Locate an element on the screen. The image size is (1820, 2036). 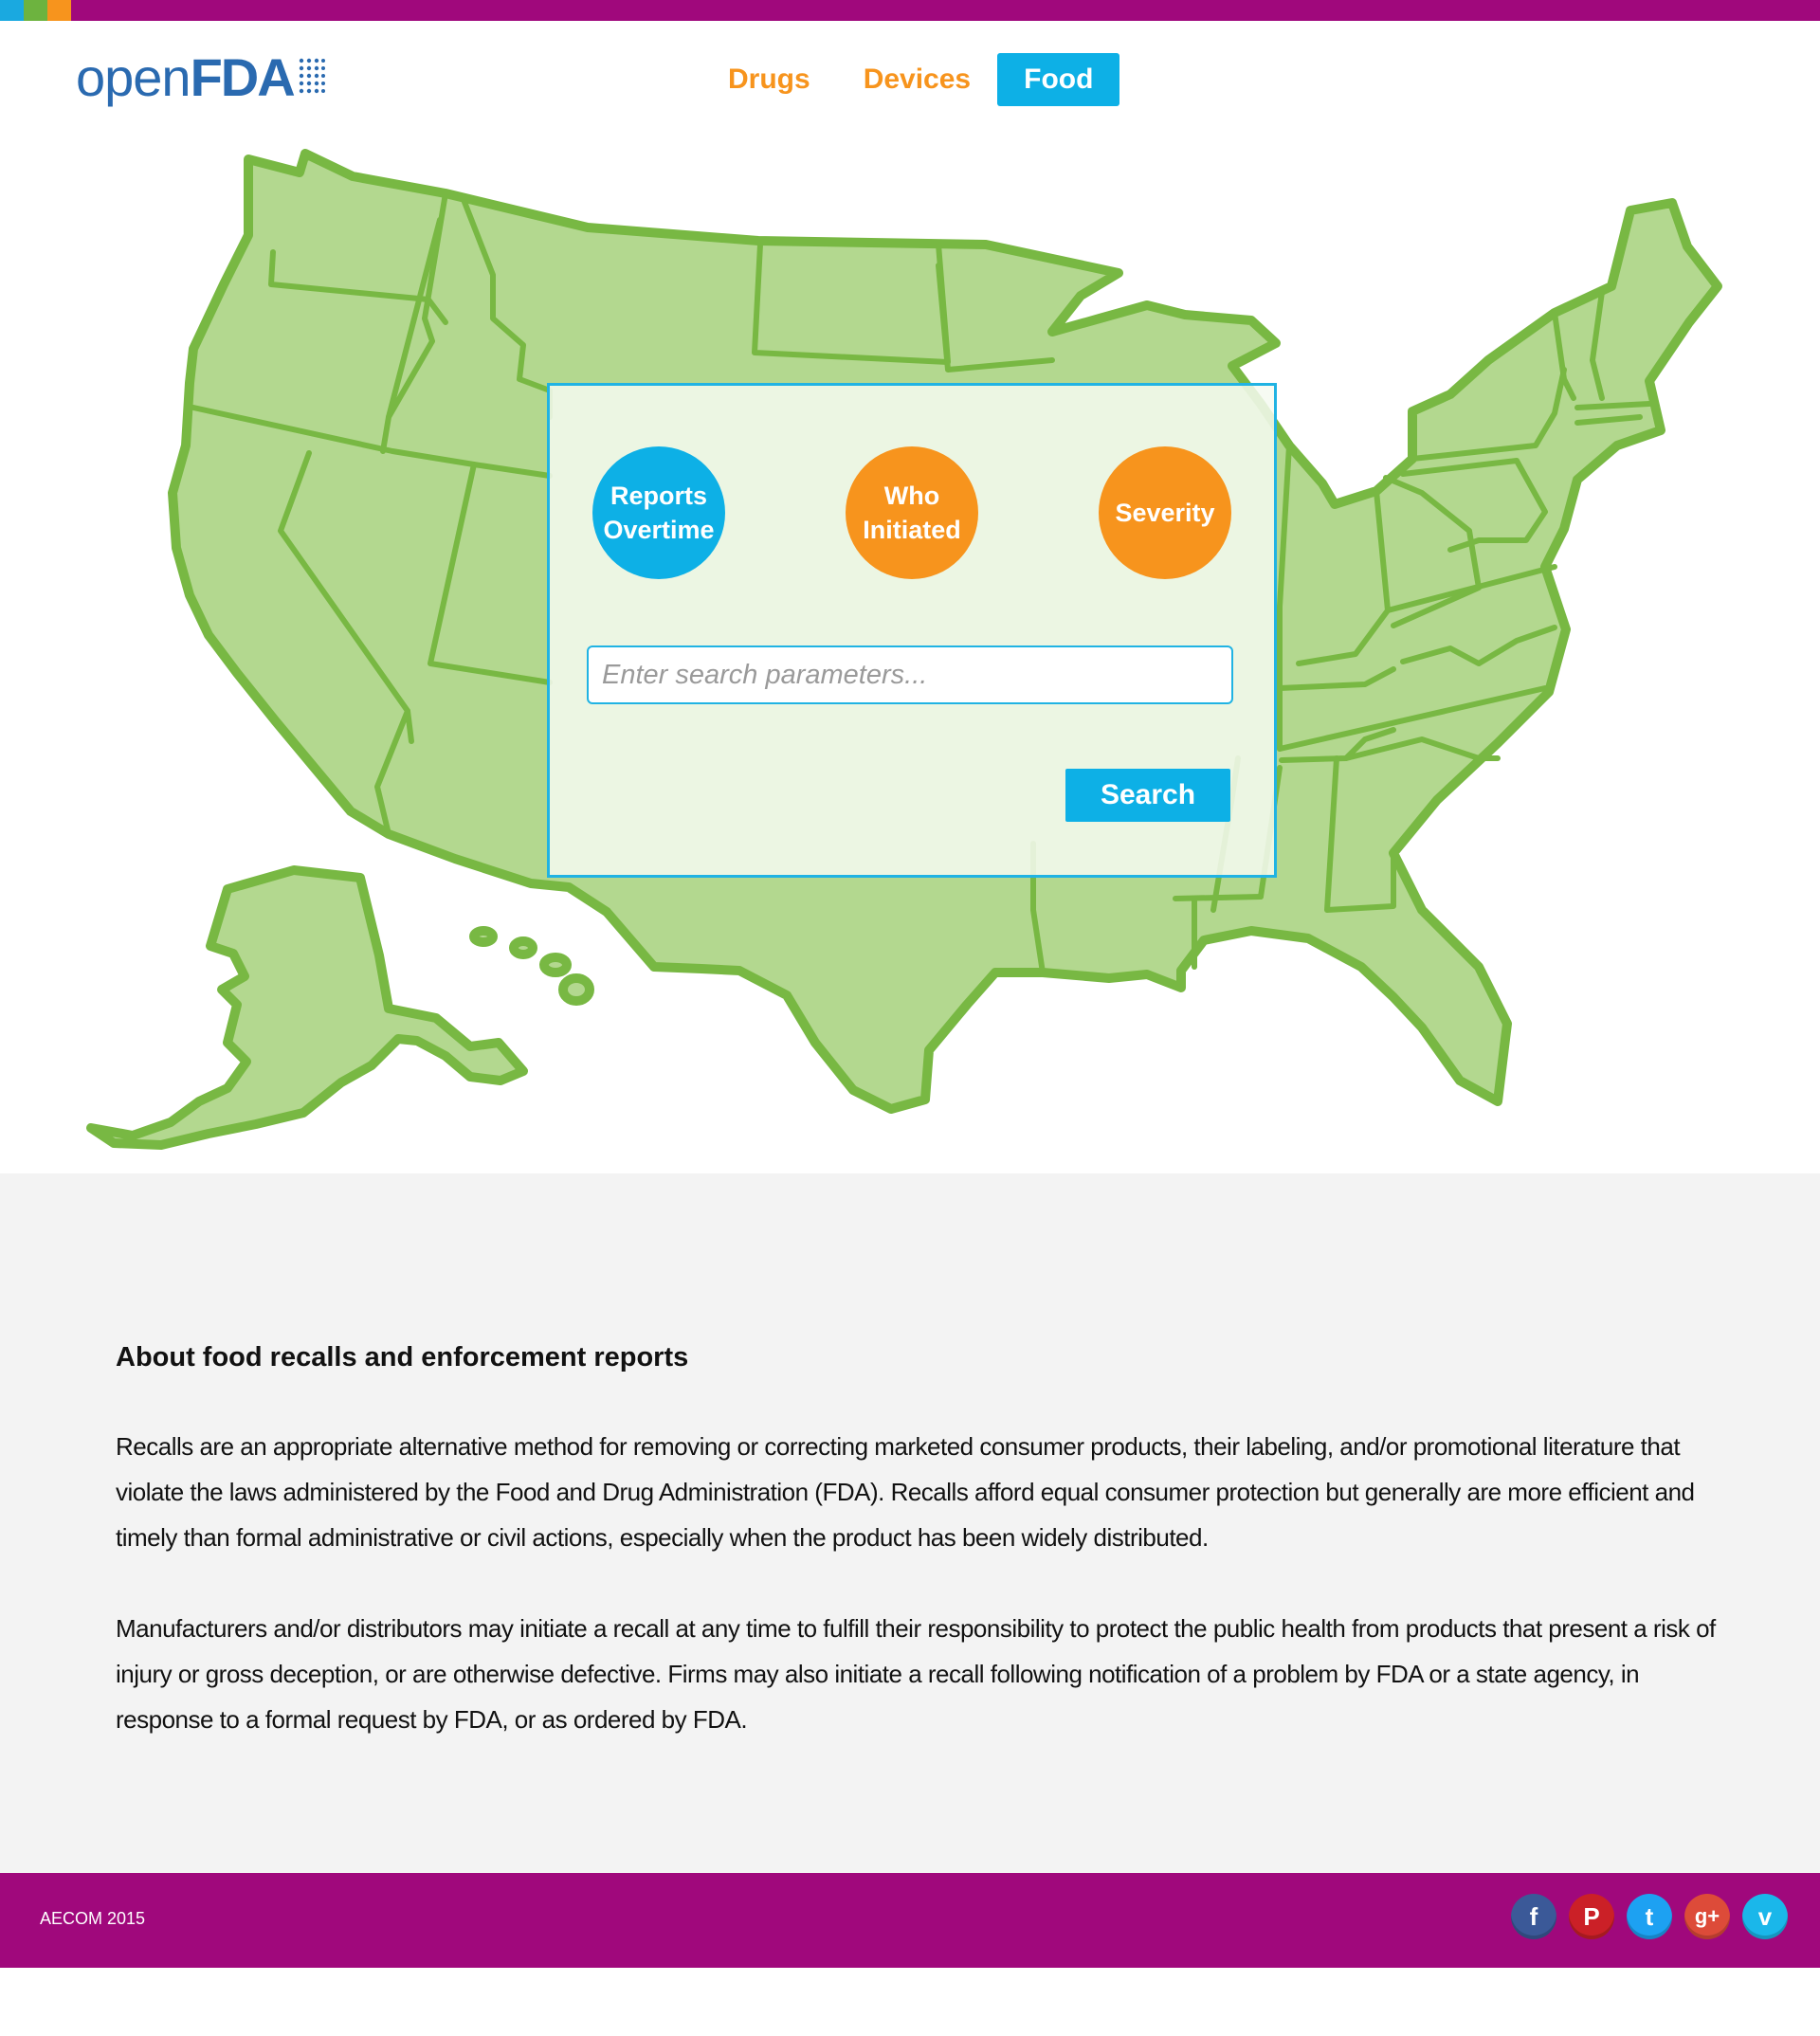
tab-drugs: Drugs is located at coordinates (769, 79).